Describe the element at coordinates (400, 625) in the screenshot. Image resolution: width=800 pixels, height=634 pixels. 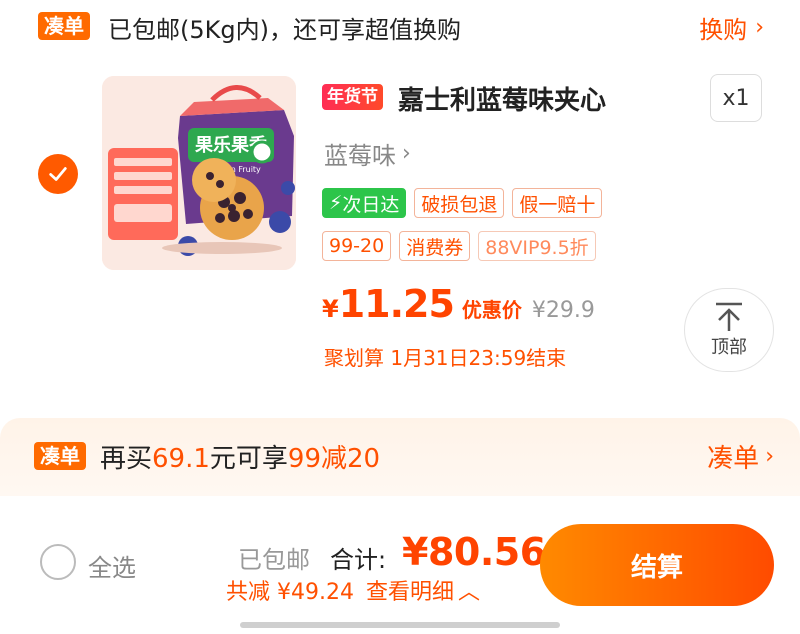
I see `home-indicator` at that location.